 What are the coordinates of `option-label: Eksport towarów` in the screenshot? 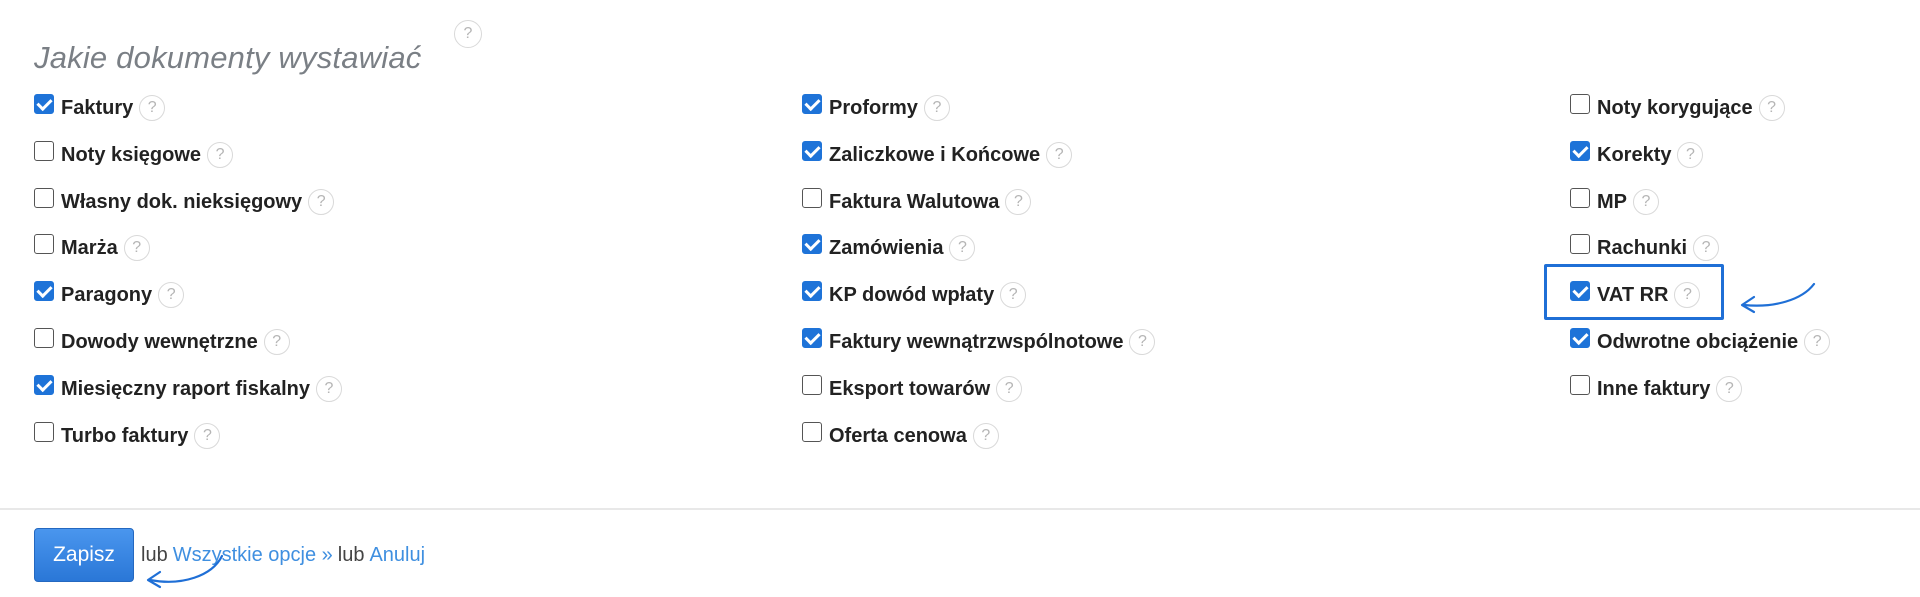 It's located at (910, 388).